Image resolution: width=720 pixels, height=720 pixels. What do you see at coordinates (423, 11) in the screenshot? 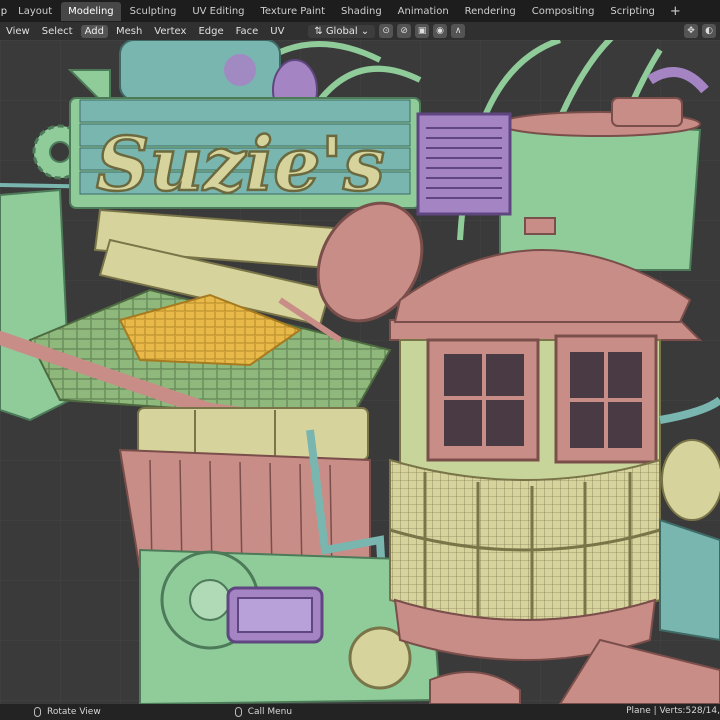
I see `tab-animation: Animation` at bounding box center [423, 11].